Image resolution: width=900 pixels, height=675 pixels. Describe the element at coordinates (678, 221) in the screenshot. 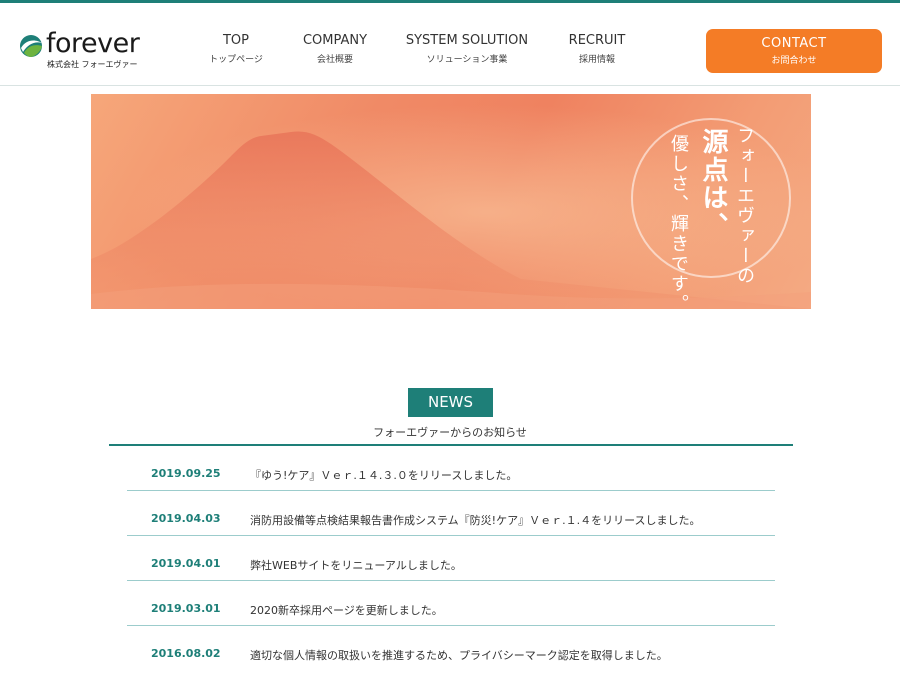

I see `hero-tagline-line3: 優しさ、輝きです。` at that location.